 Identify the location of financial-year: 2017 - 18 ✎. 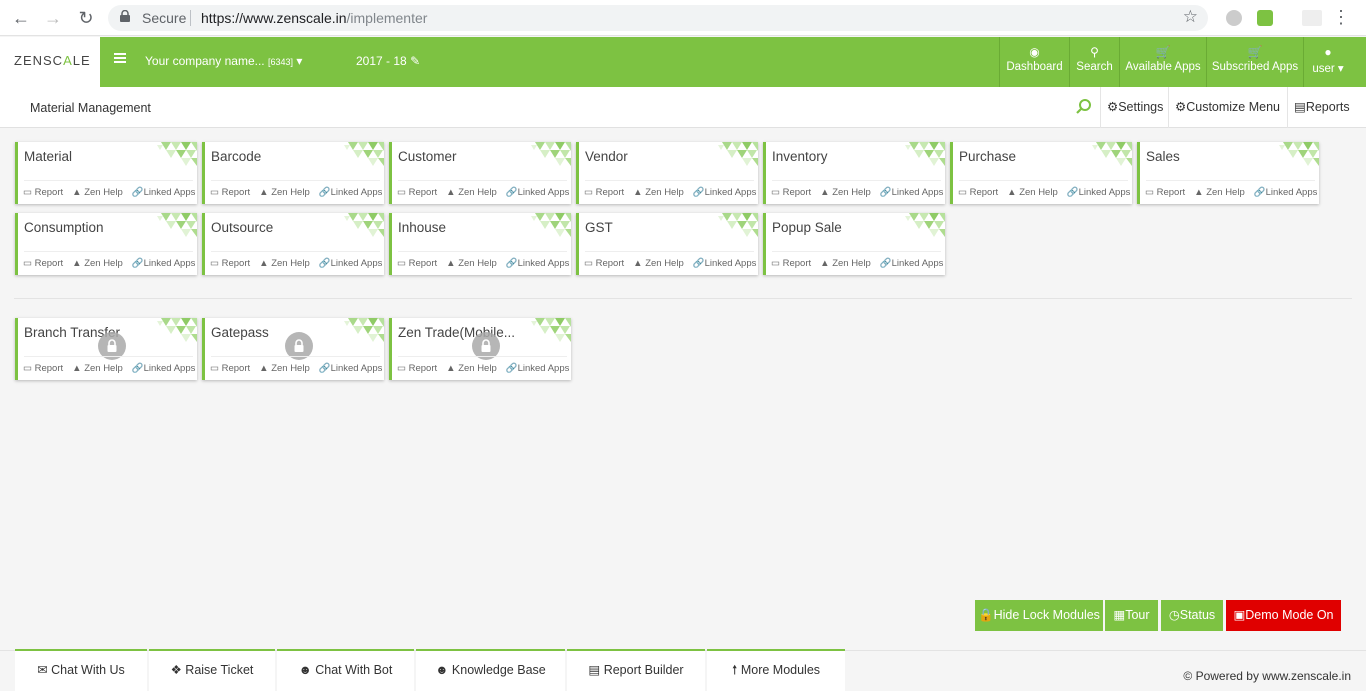
(388, 61).